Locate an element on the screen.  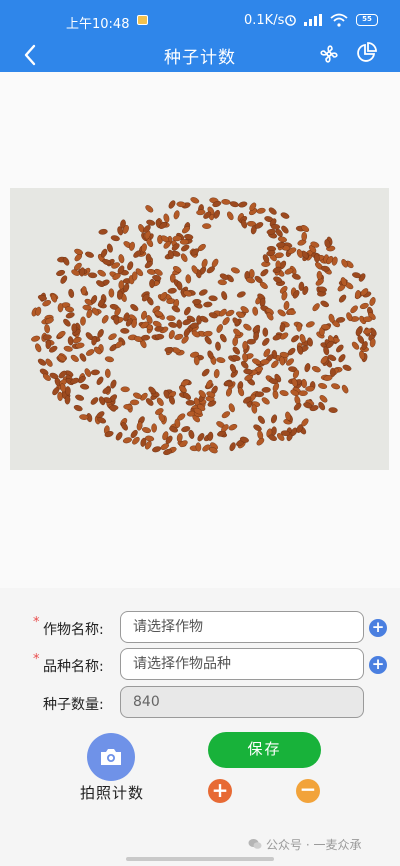
gallery-notification-icon is located at coordinates (142, 20).